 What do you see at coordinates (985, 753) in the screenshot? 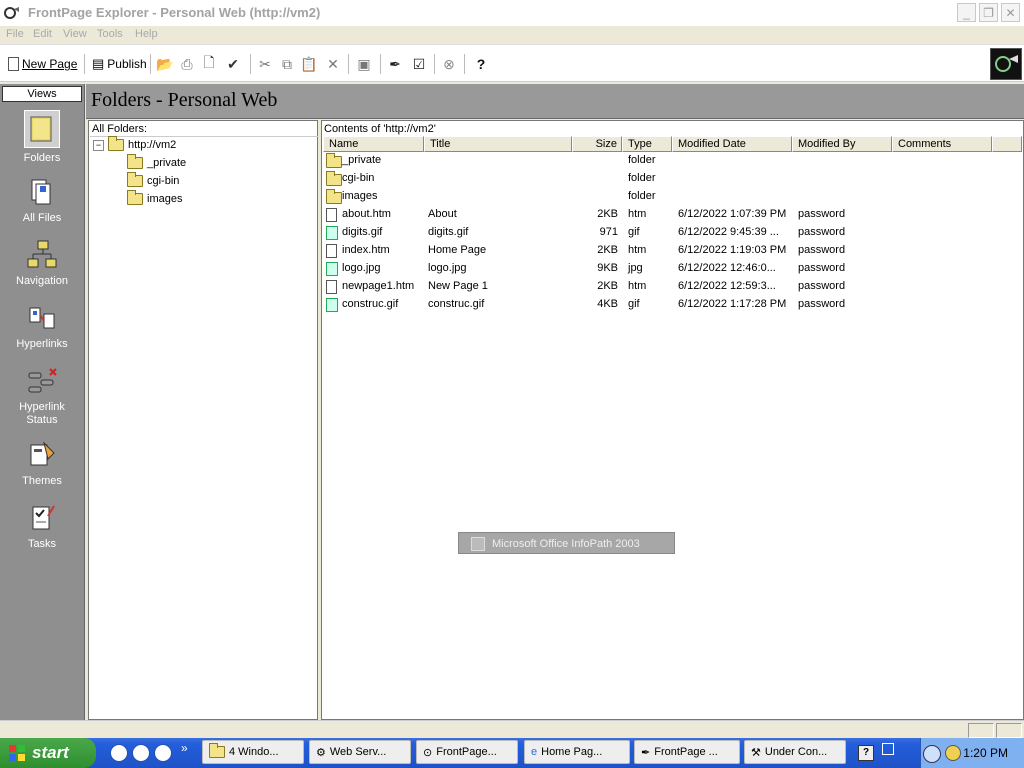
I see `clock: 1:20 PM` at bounding box center [985, 753].